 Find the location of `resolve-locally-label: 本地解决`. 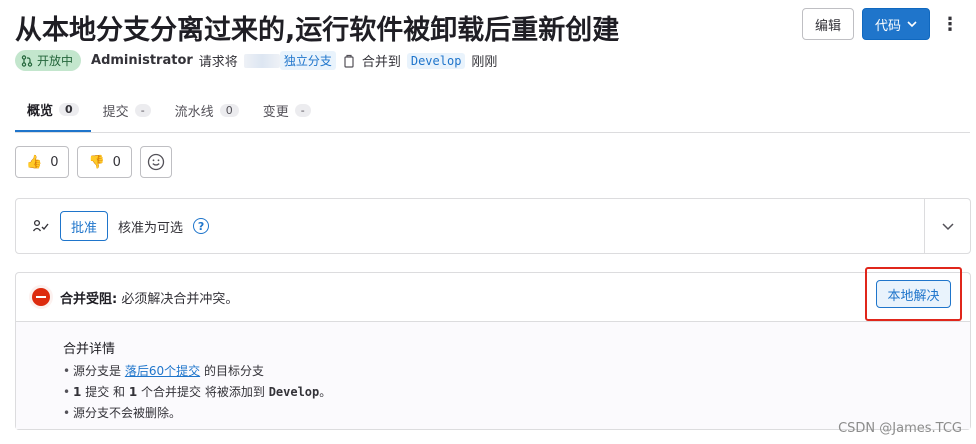

resolve-locally-label: 本地解决 is located at coordinates (913, 296).